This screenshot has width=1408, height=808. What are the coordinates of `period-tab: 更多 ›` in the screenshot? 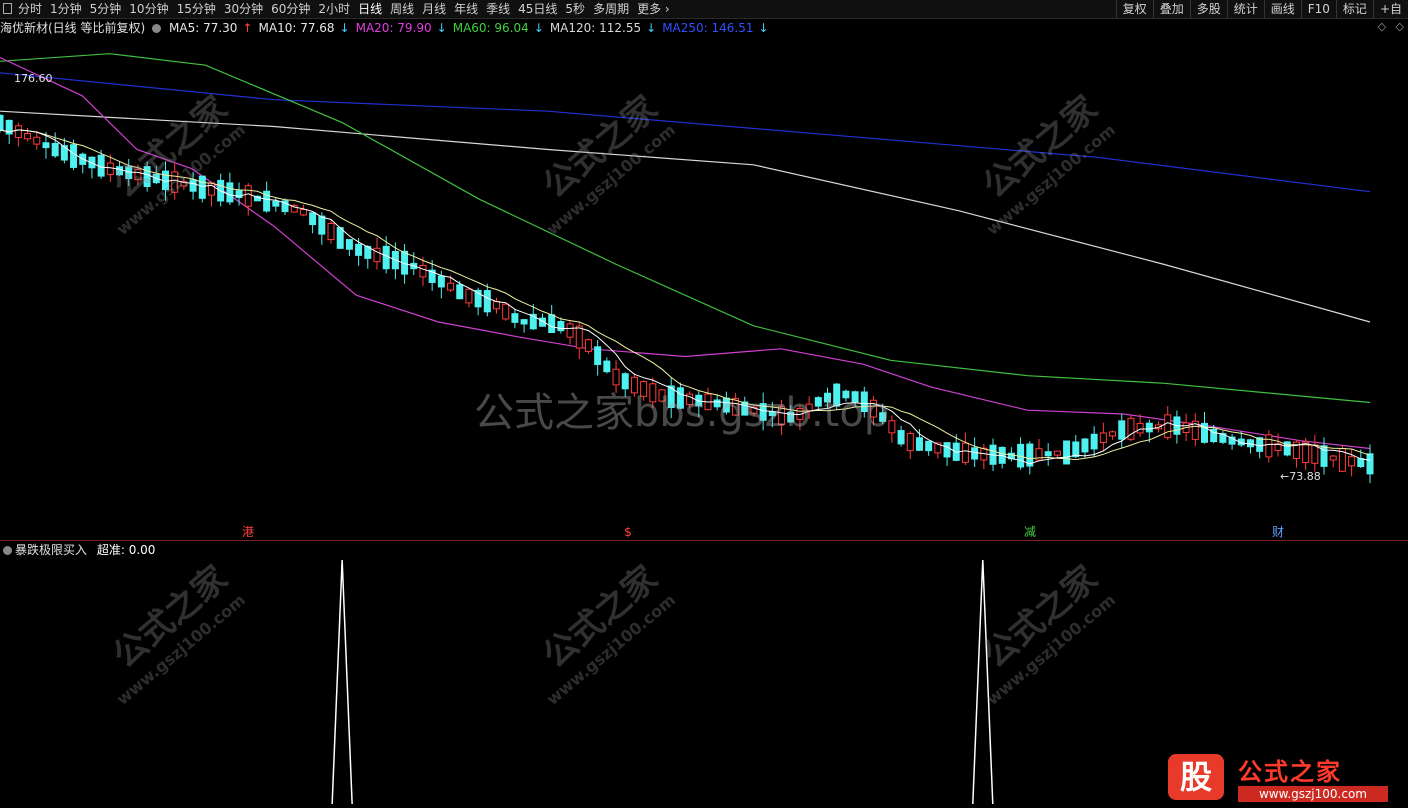 It's located at (653, 9).